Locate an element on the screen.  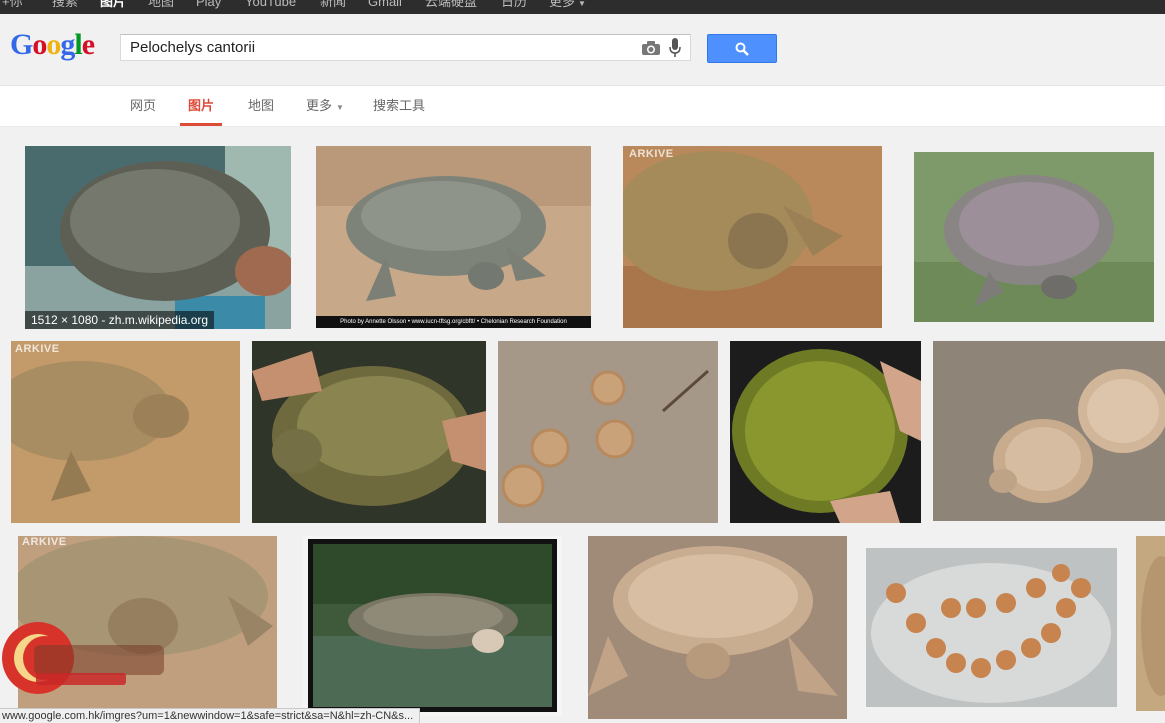
image-result: 1512 × 1080 - zh.m.wikipedia.org is located at coordinates (158, 237).